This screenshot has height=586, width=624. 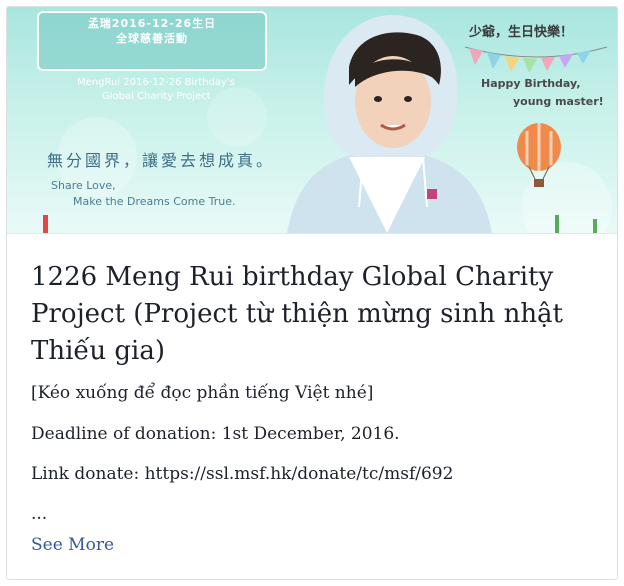 What do you see at coordinates (387, 120) in the screenshot?
I see `person-photo` at bounding box center [387, 120].